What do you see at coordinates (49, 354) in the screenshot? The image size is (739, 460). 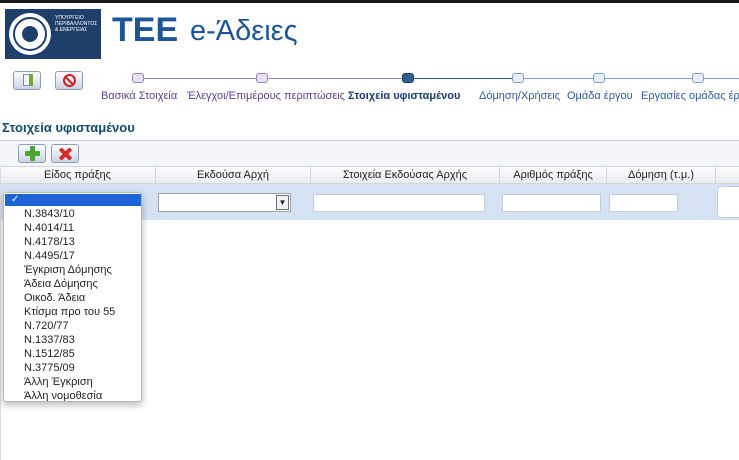 I see `dropdown-option: Ν.1512/85` at bounding box center [49, 354].